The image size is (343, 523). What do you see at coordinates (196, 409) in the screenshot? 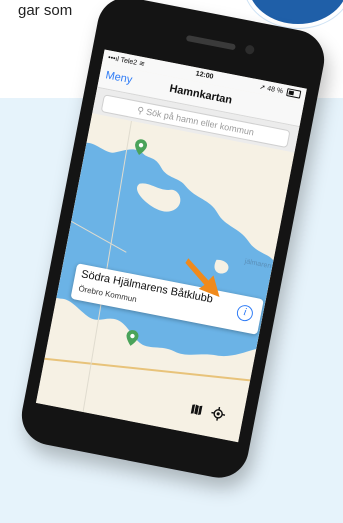
I see `map-icon` at bounding box center [196, 409].